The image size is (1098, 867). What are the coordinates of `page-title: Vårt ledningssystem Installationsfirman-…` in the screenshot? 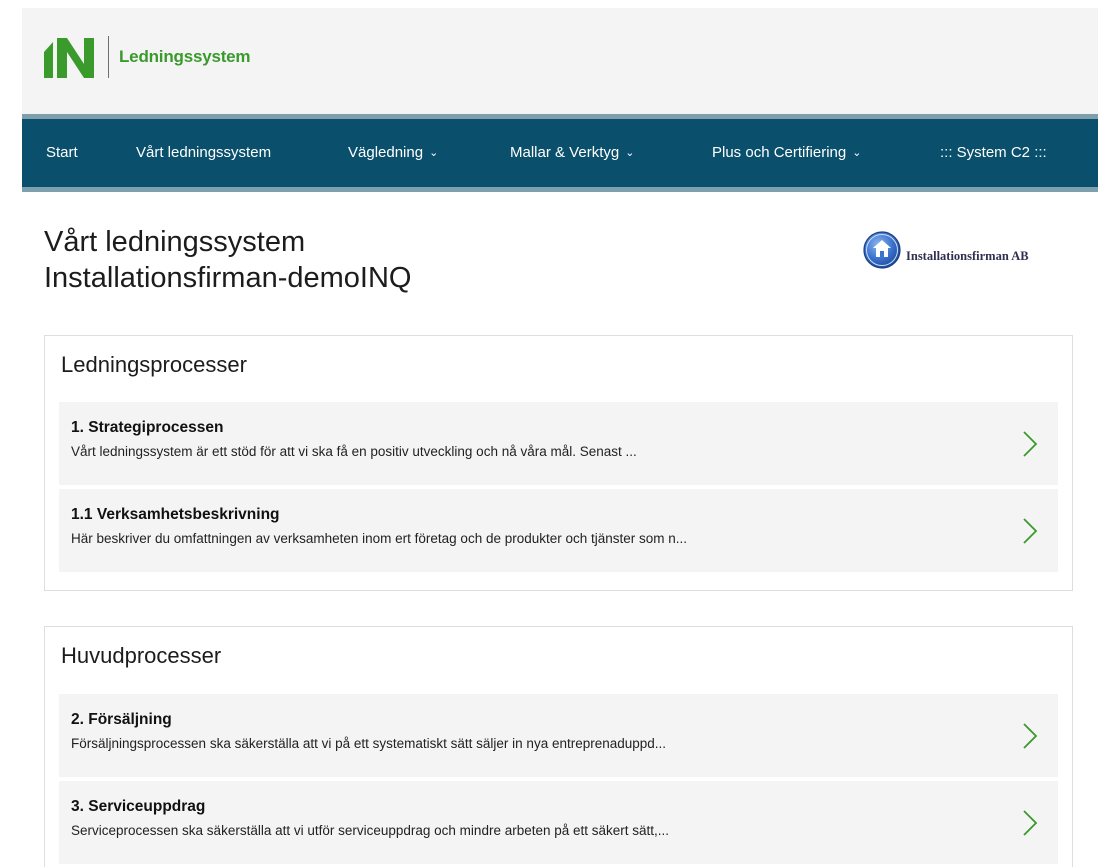 It's located at (227, 260).